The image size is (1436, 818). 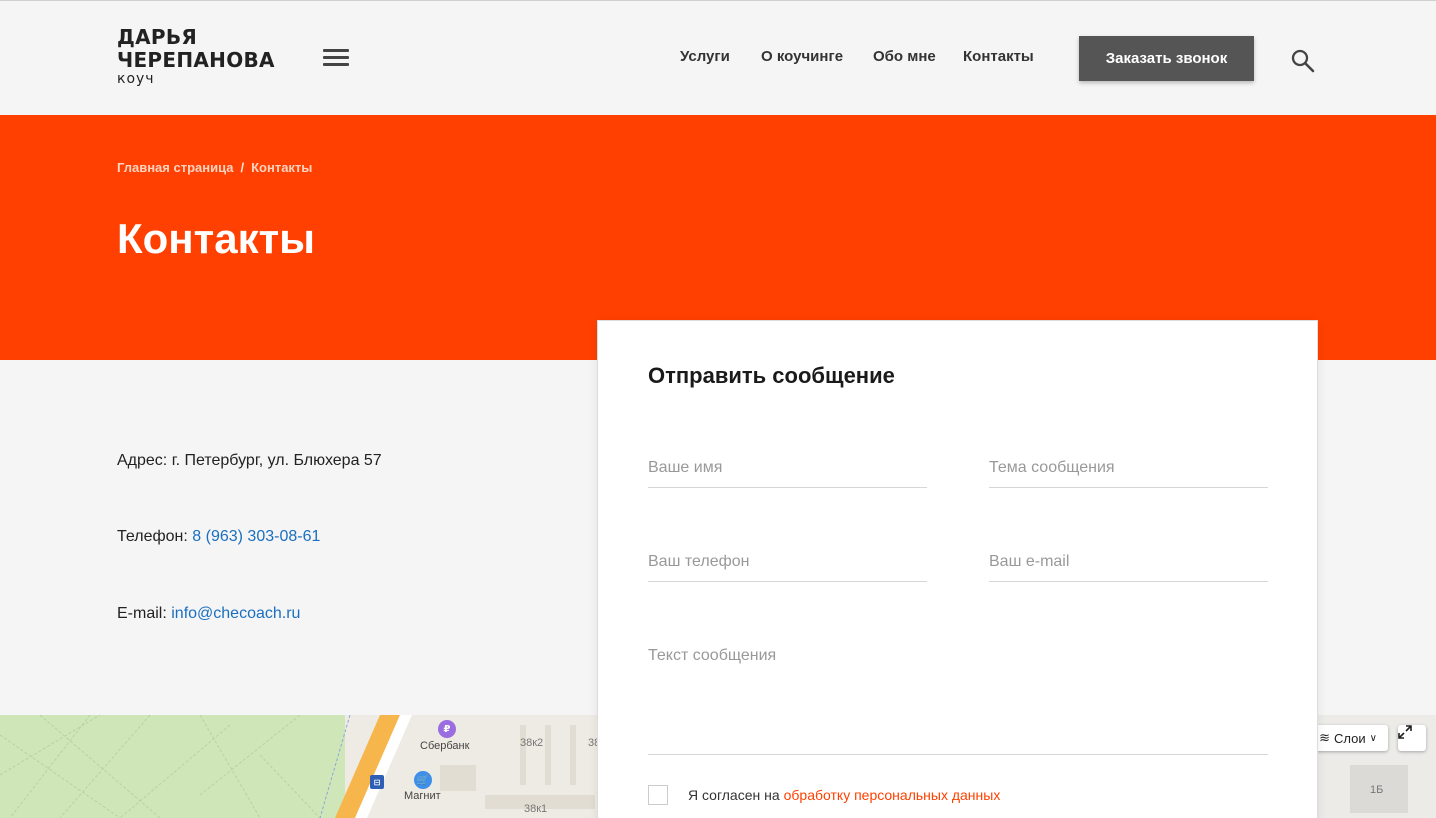 I want to click on shop-pin-icon: 🛒, so click(x=423, y=780).